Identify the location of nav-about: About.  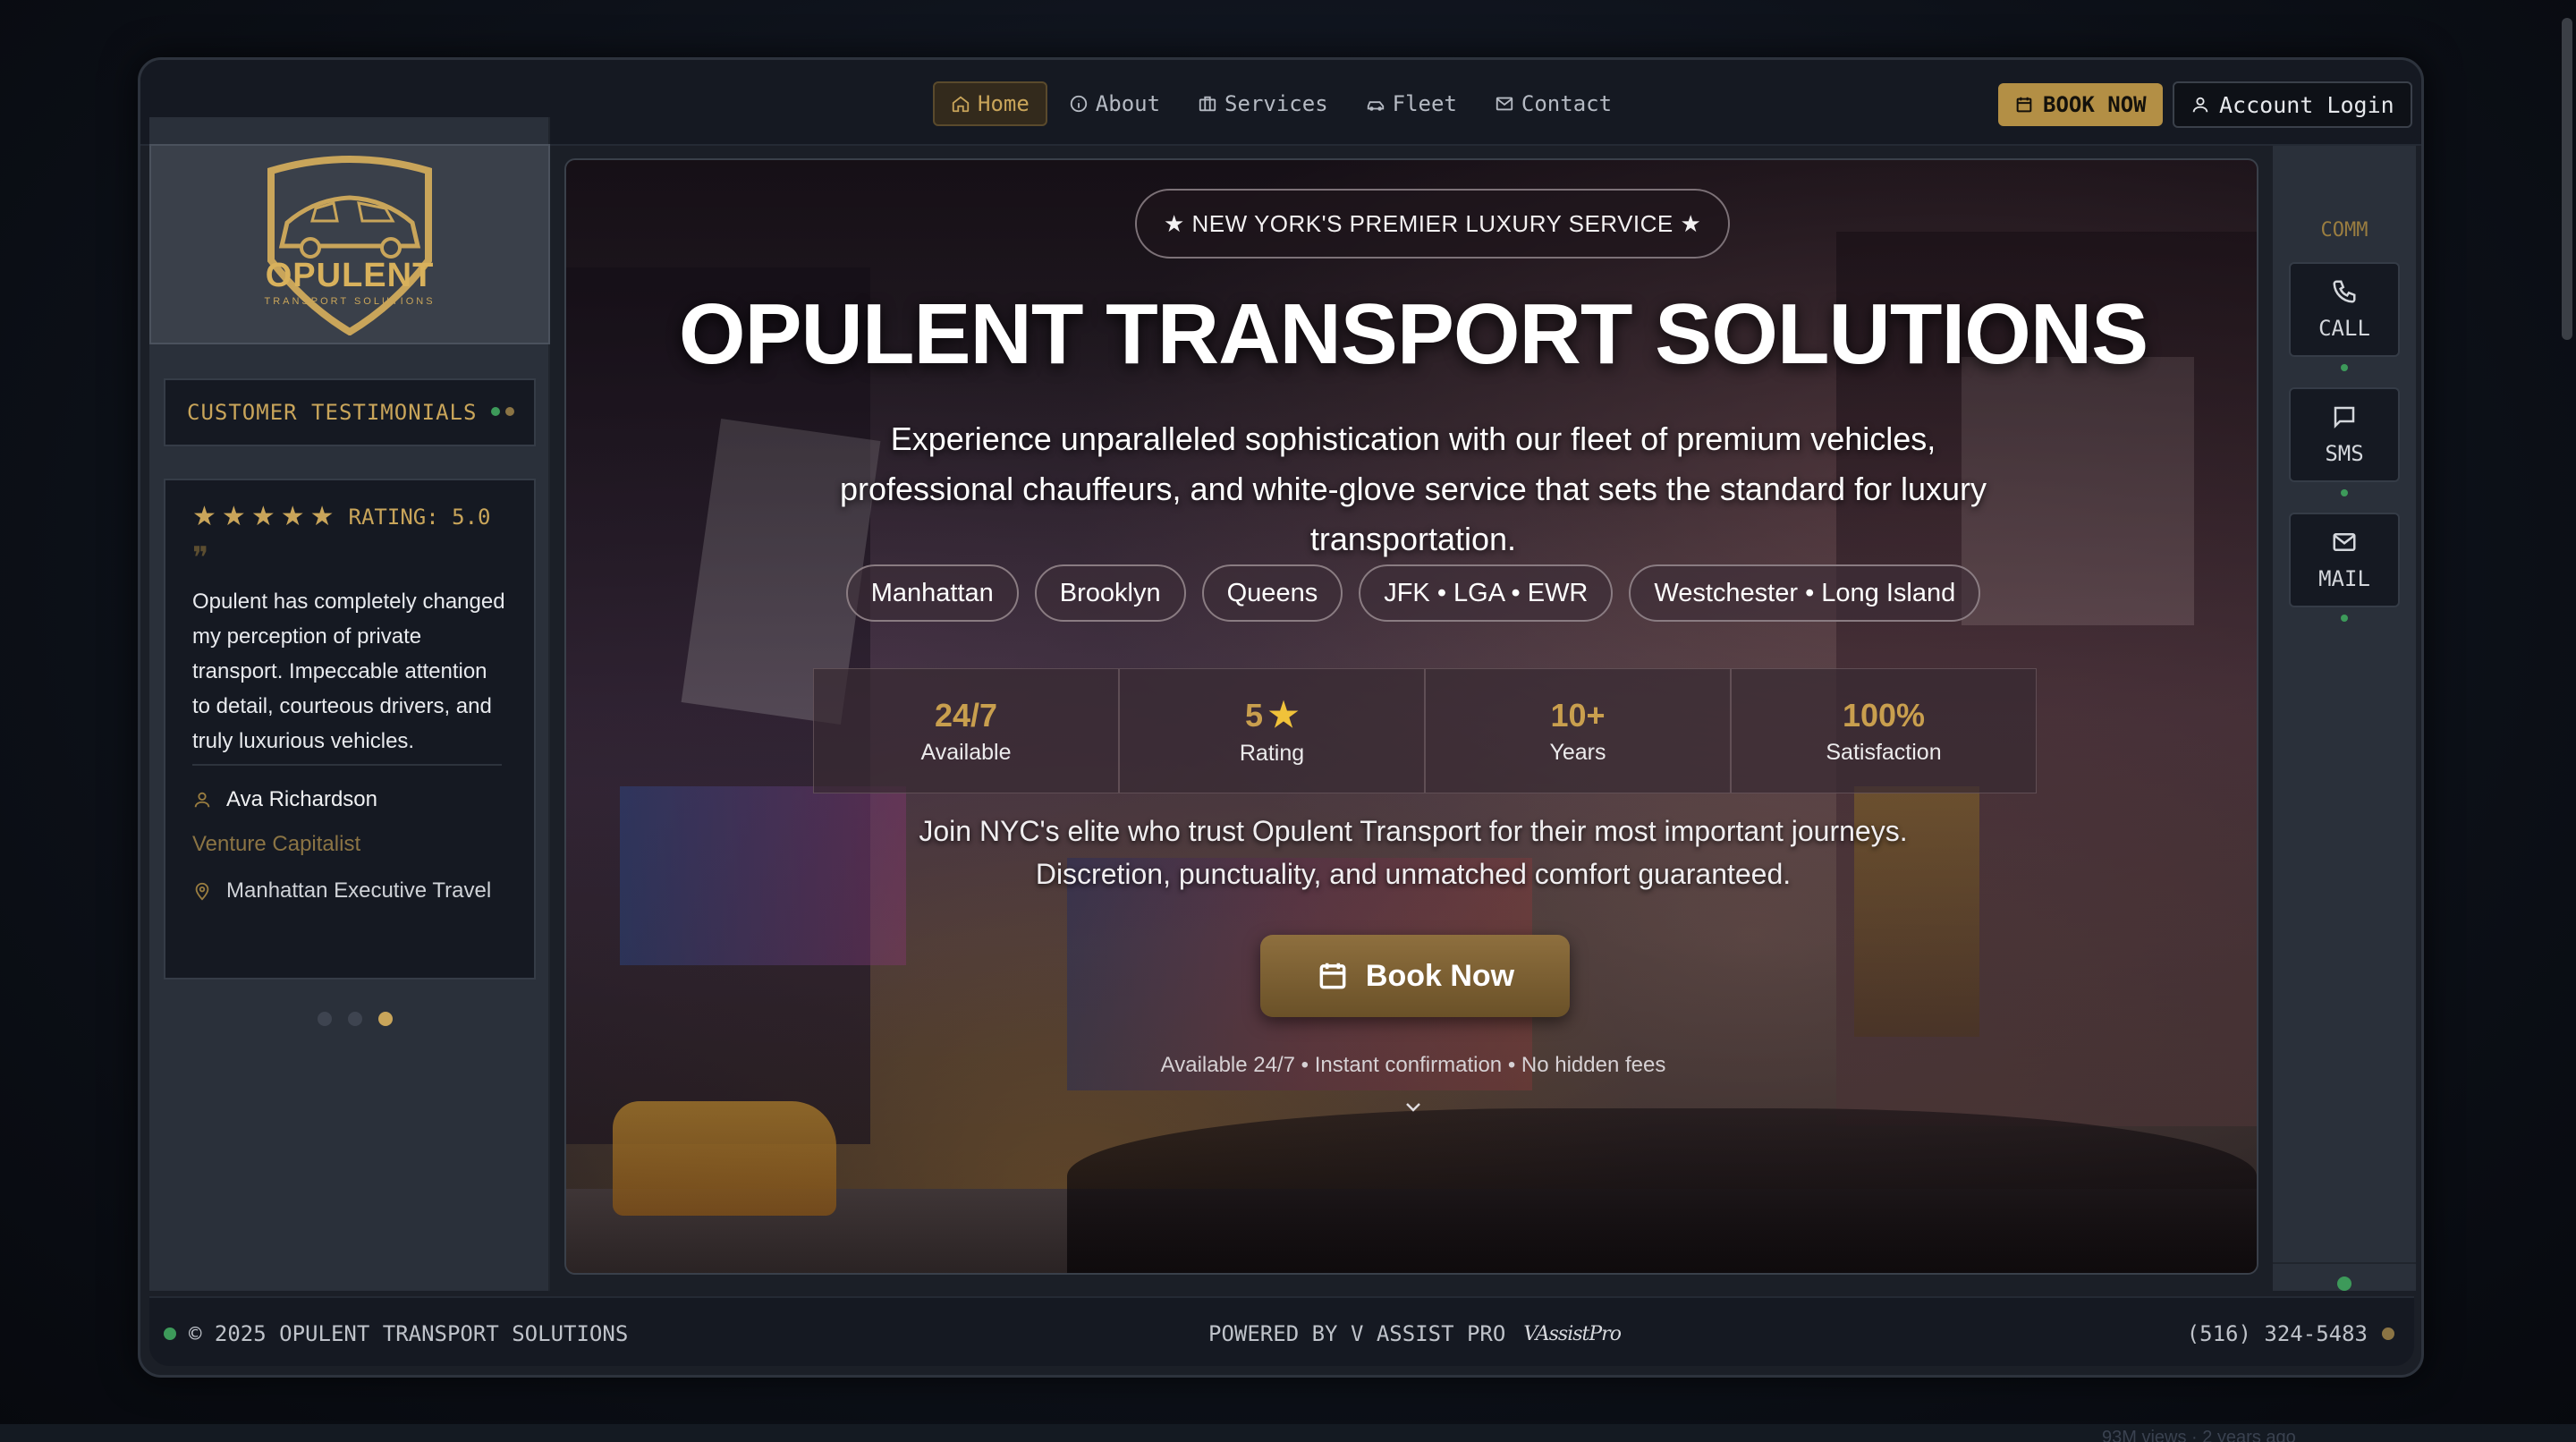
(1114, 103).